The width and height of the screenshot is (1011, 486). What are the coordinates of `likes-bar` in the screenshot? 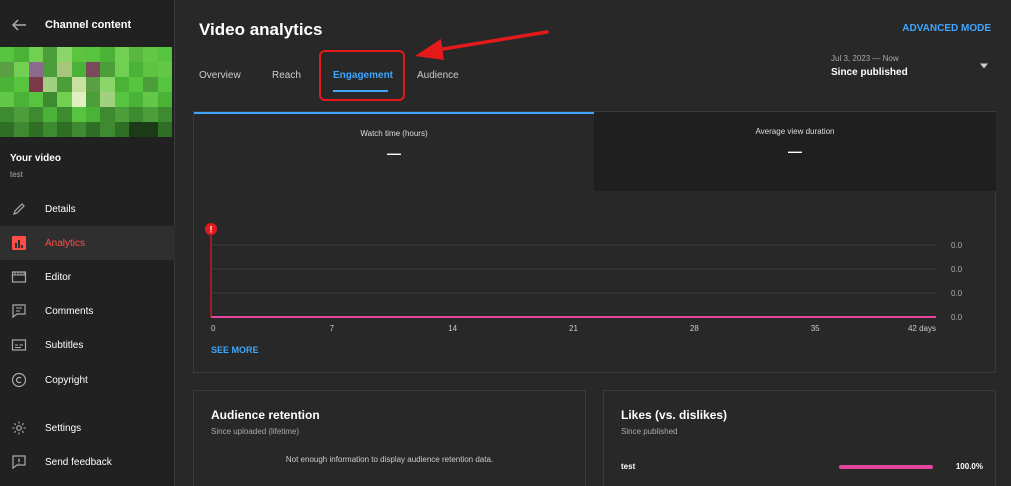 It's located at (886, 467).